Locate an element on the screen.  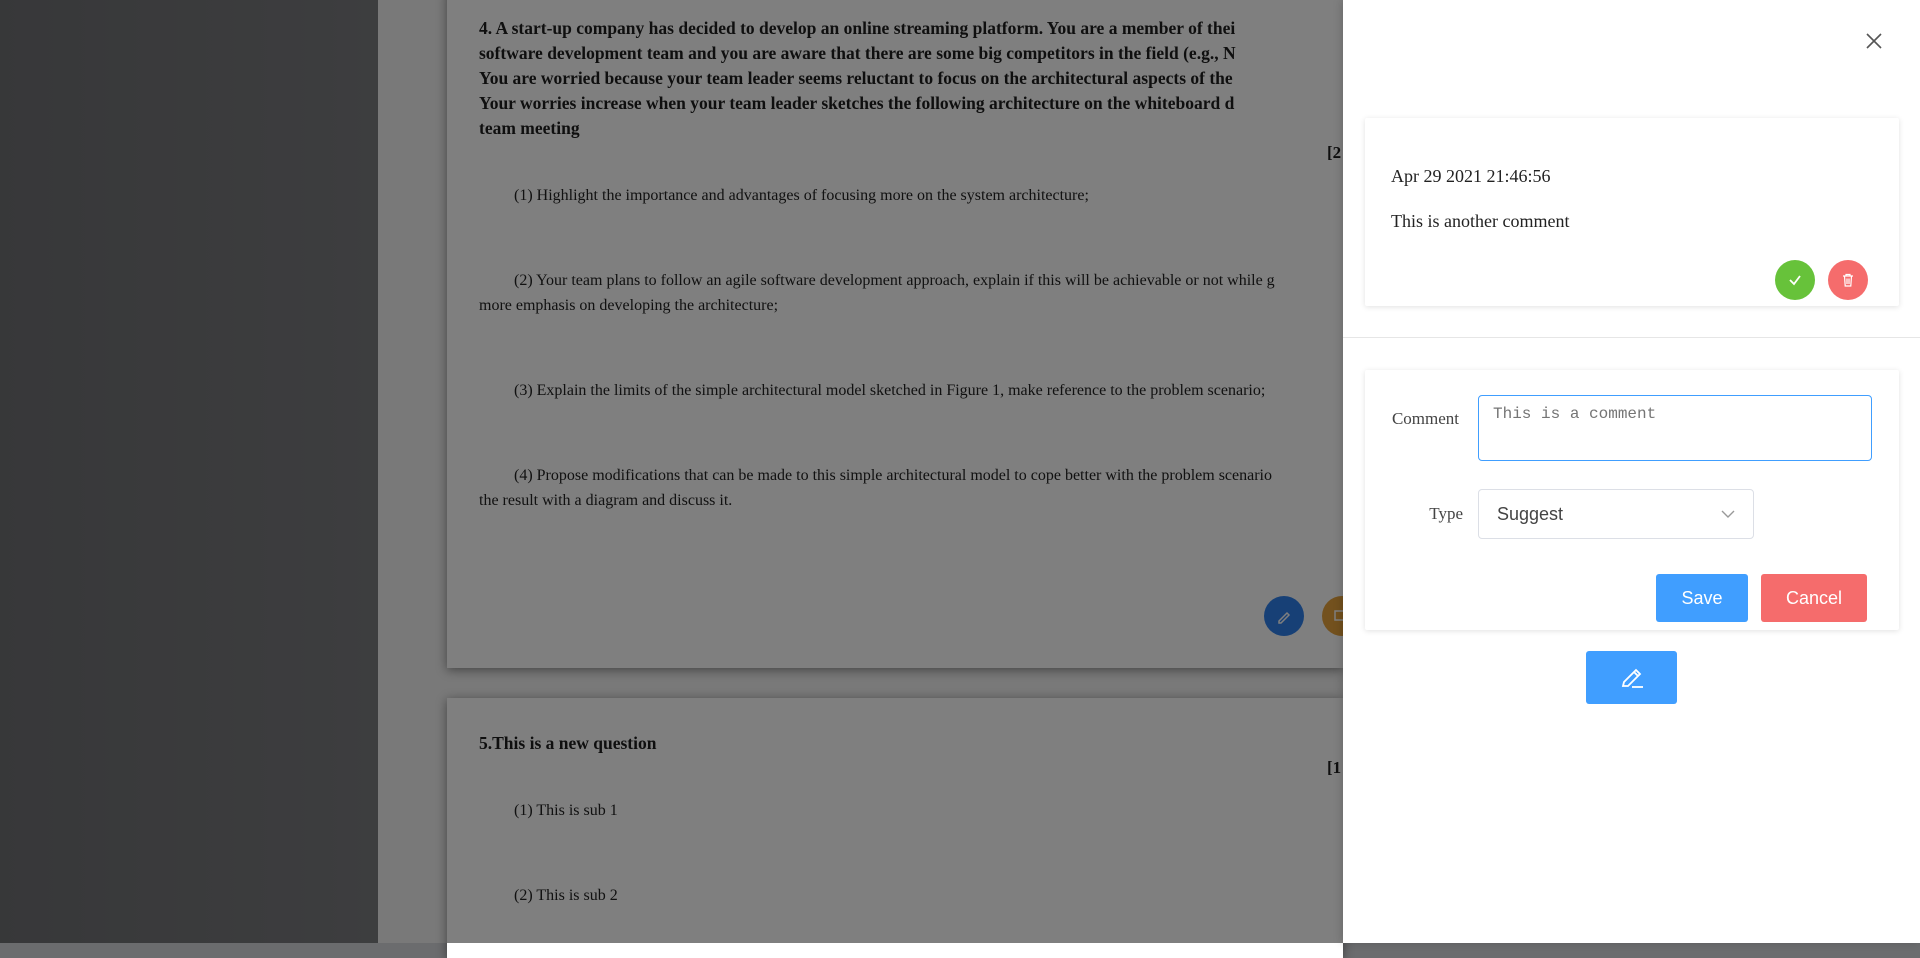
close-button is located at coordinates (1874, 41).